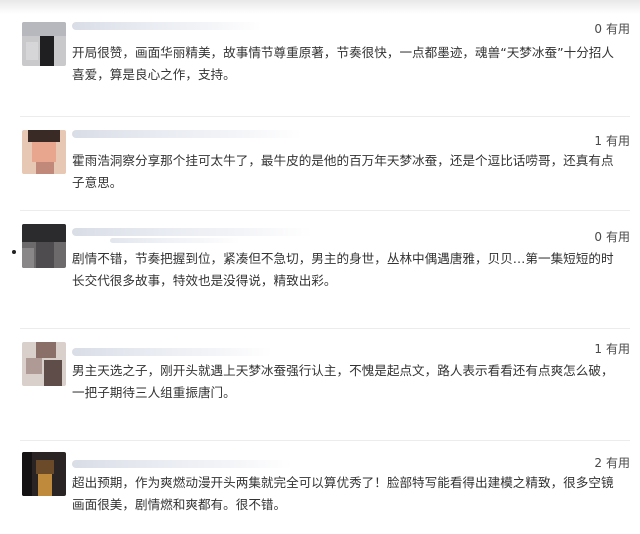 This screenshot has width=640, height=534. I want to click on useful-count: 2 有用, so click(612, 462).